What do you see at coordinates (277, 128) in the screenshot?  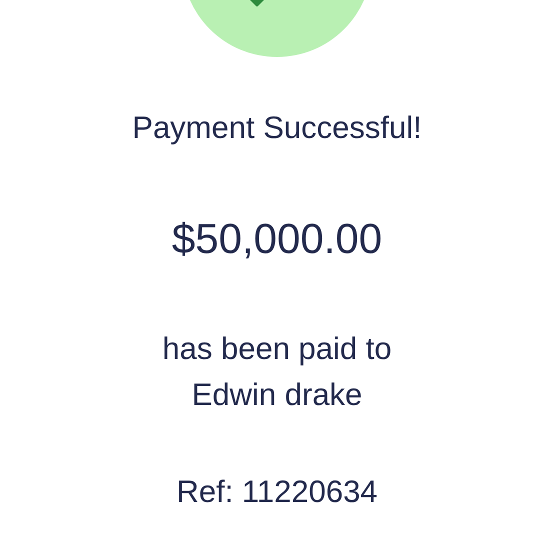 I see `status-title: Payment Successful!` at bounding box center [277, 128].